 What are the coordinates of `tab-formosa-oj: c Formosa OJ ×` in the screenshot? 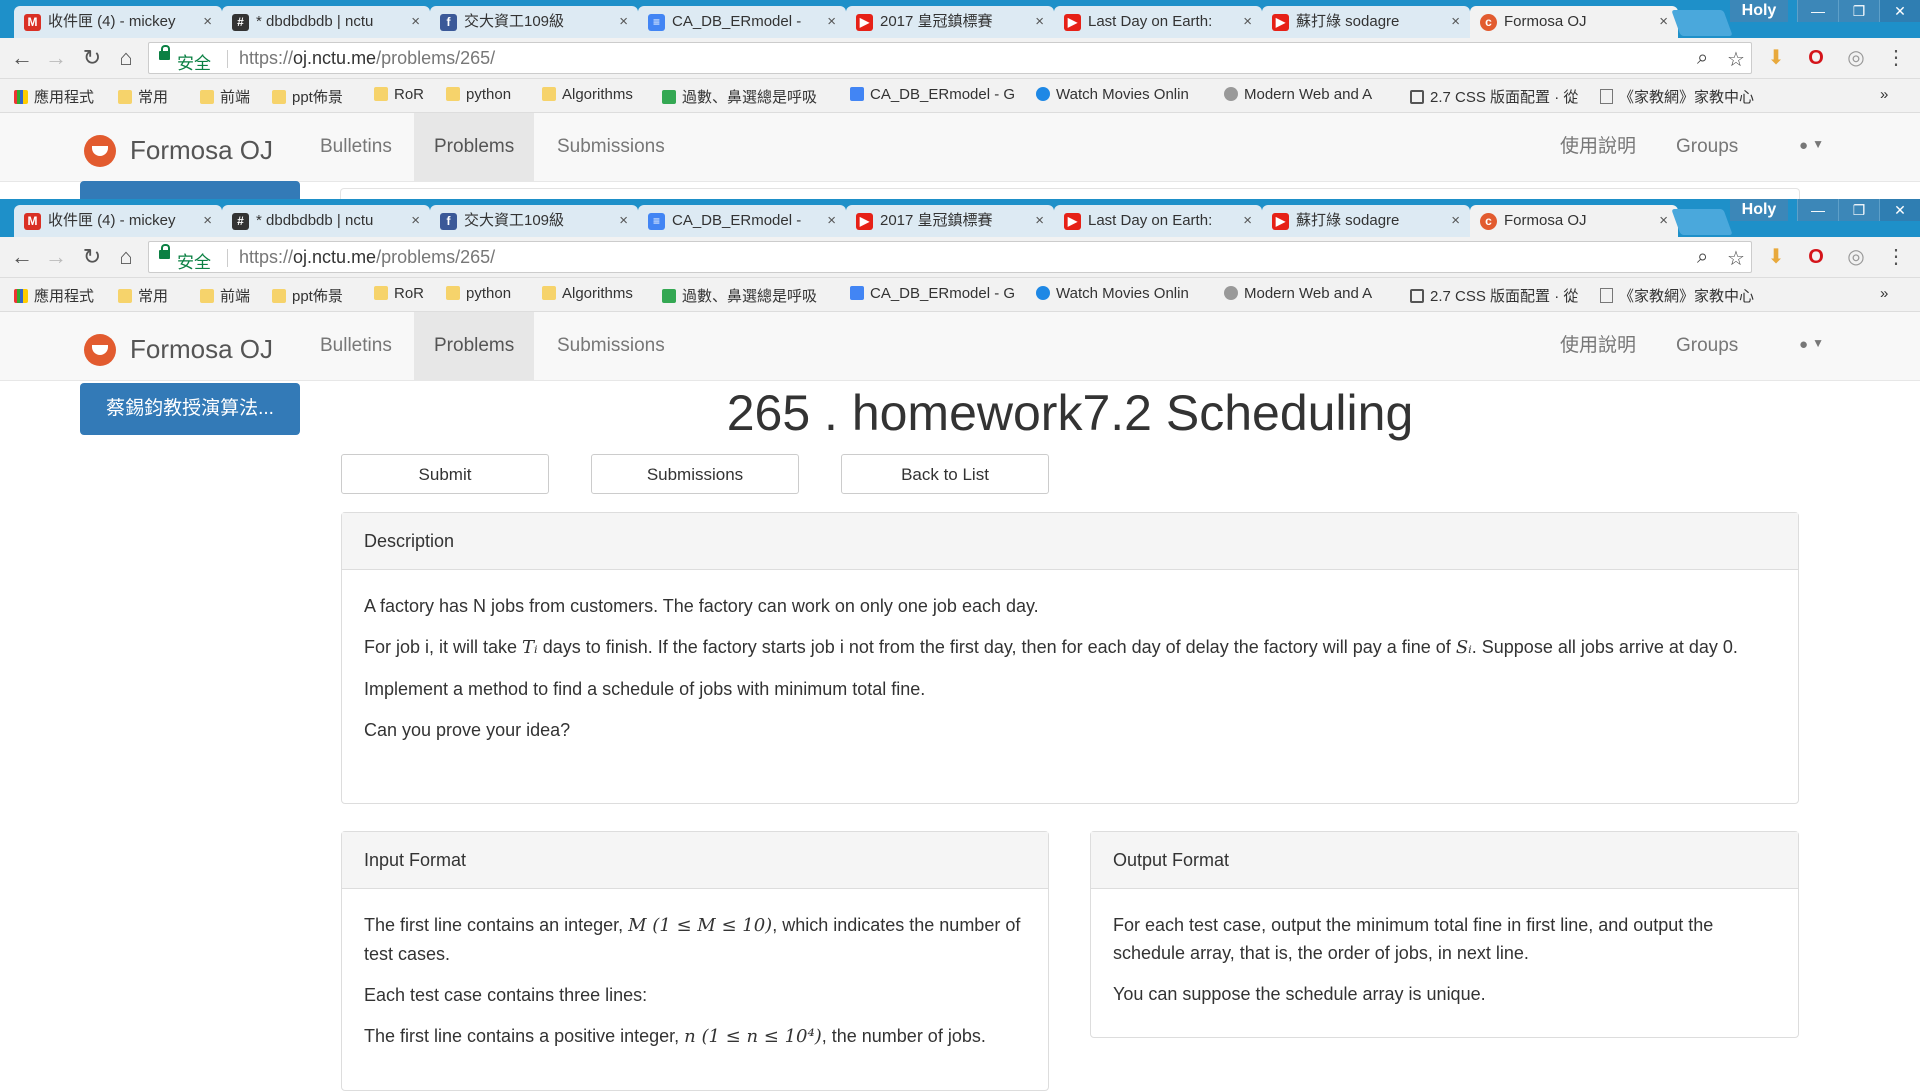 It's located at (1574, 221).